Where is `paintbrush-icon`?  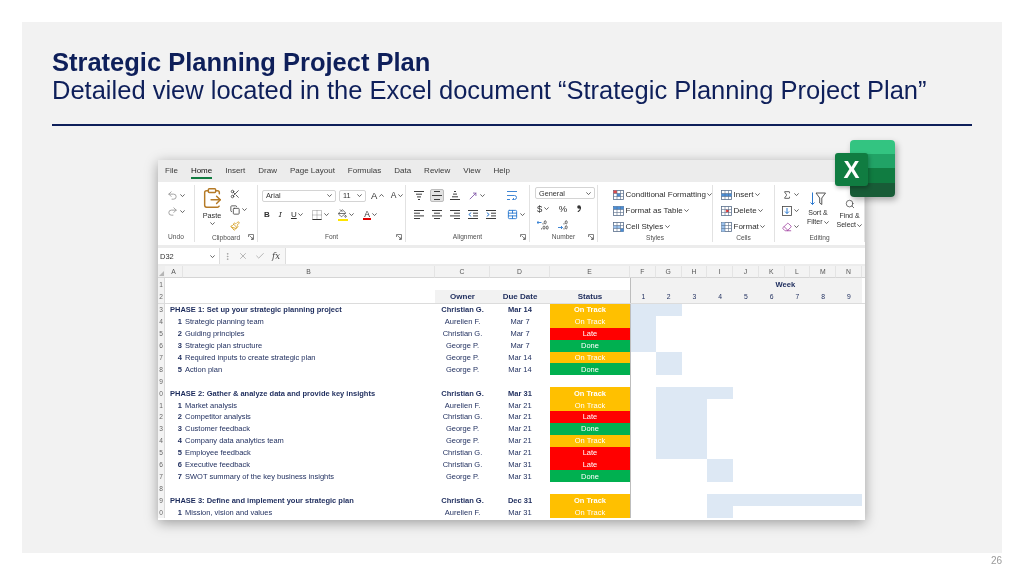 paintbrush-icon is located at coordinates (235, 225).